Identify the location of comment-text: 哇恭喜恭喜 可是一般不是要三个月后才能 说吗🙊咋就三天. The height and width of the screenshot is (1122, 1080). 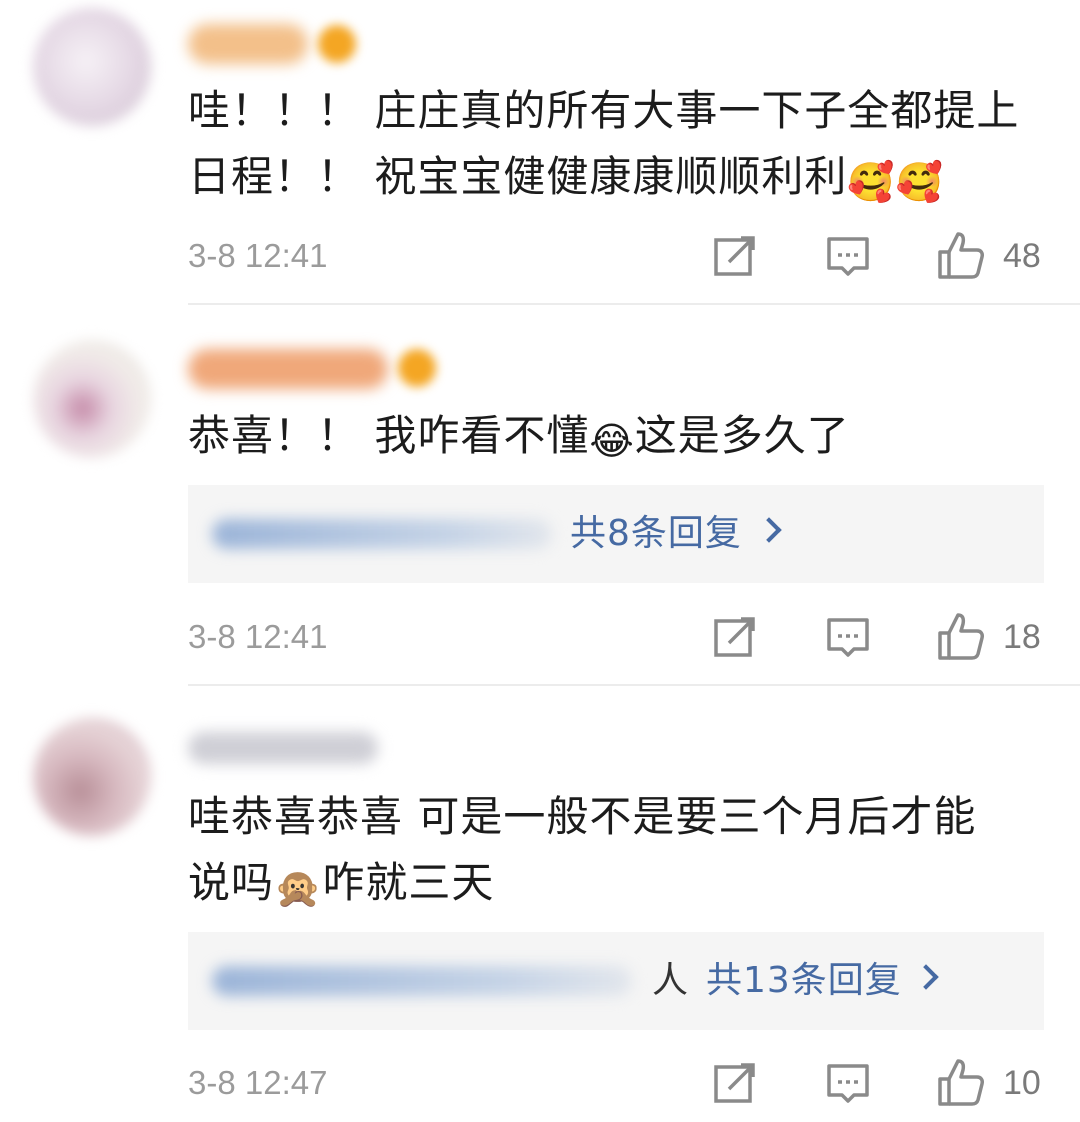
(582, 851).